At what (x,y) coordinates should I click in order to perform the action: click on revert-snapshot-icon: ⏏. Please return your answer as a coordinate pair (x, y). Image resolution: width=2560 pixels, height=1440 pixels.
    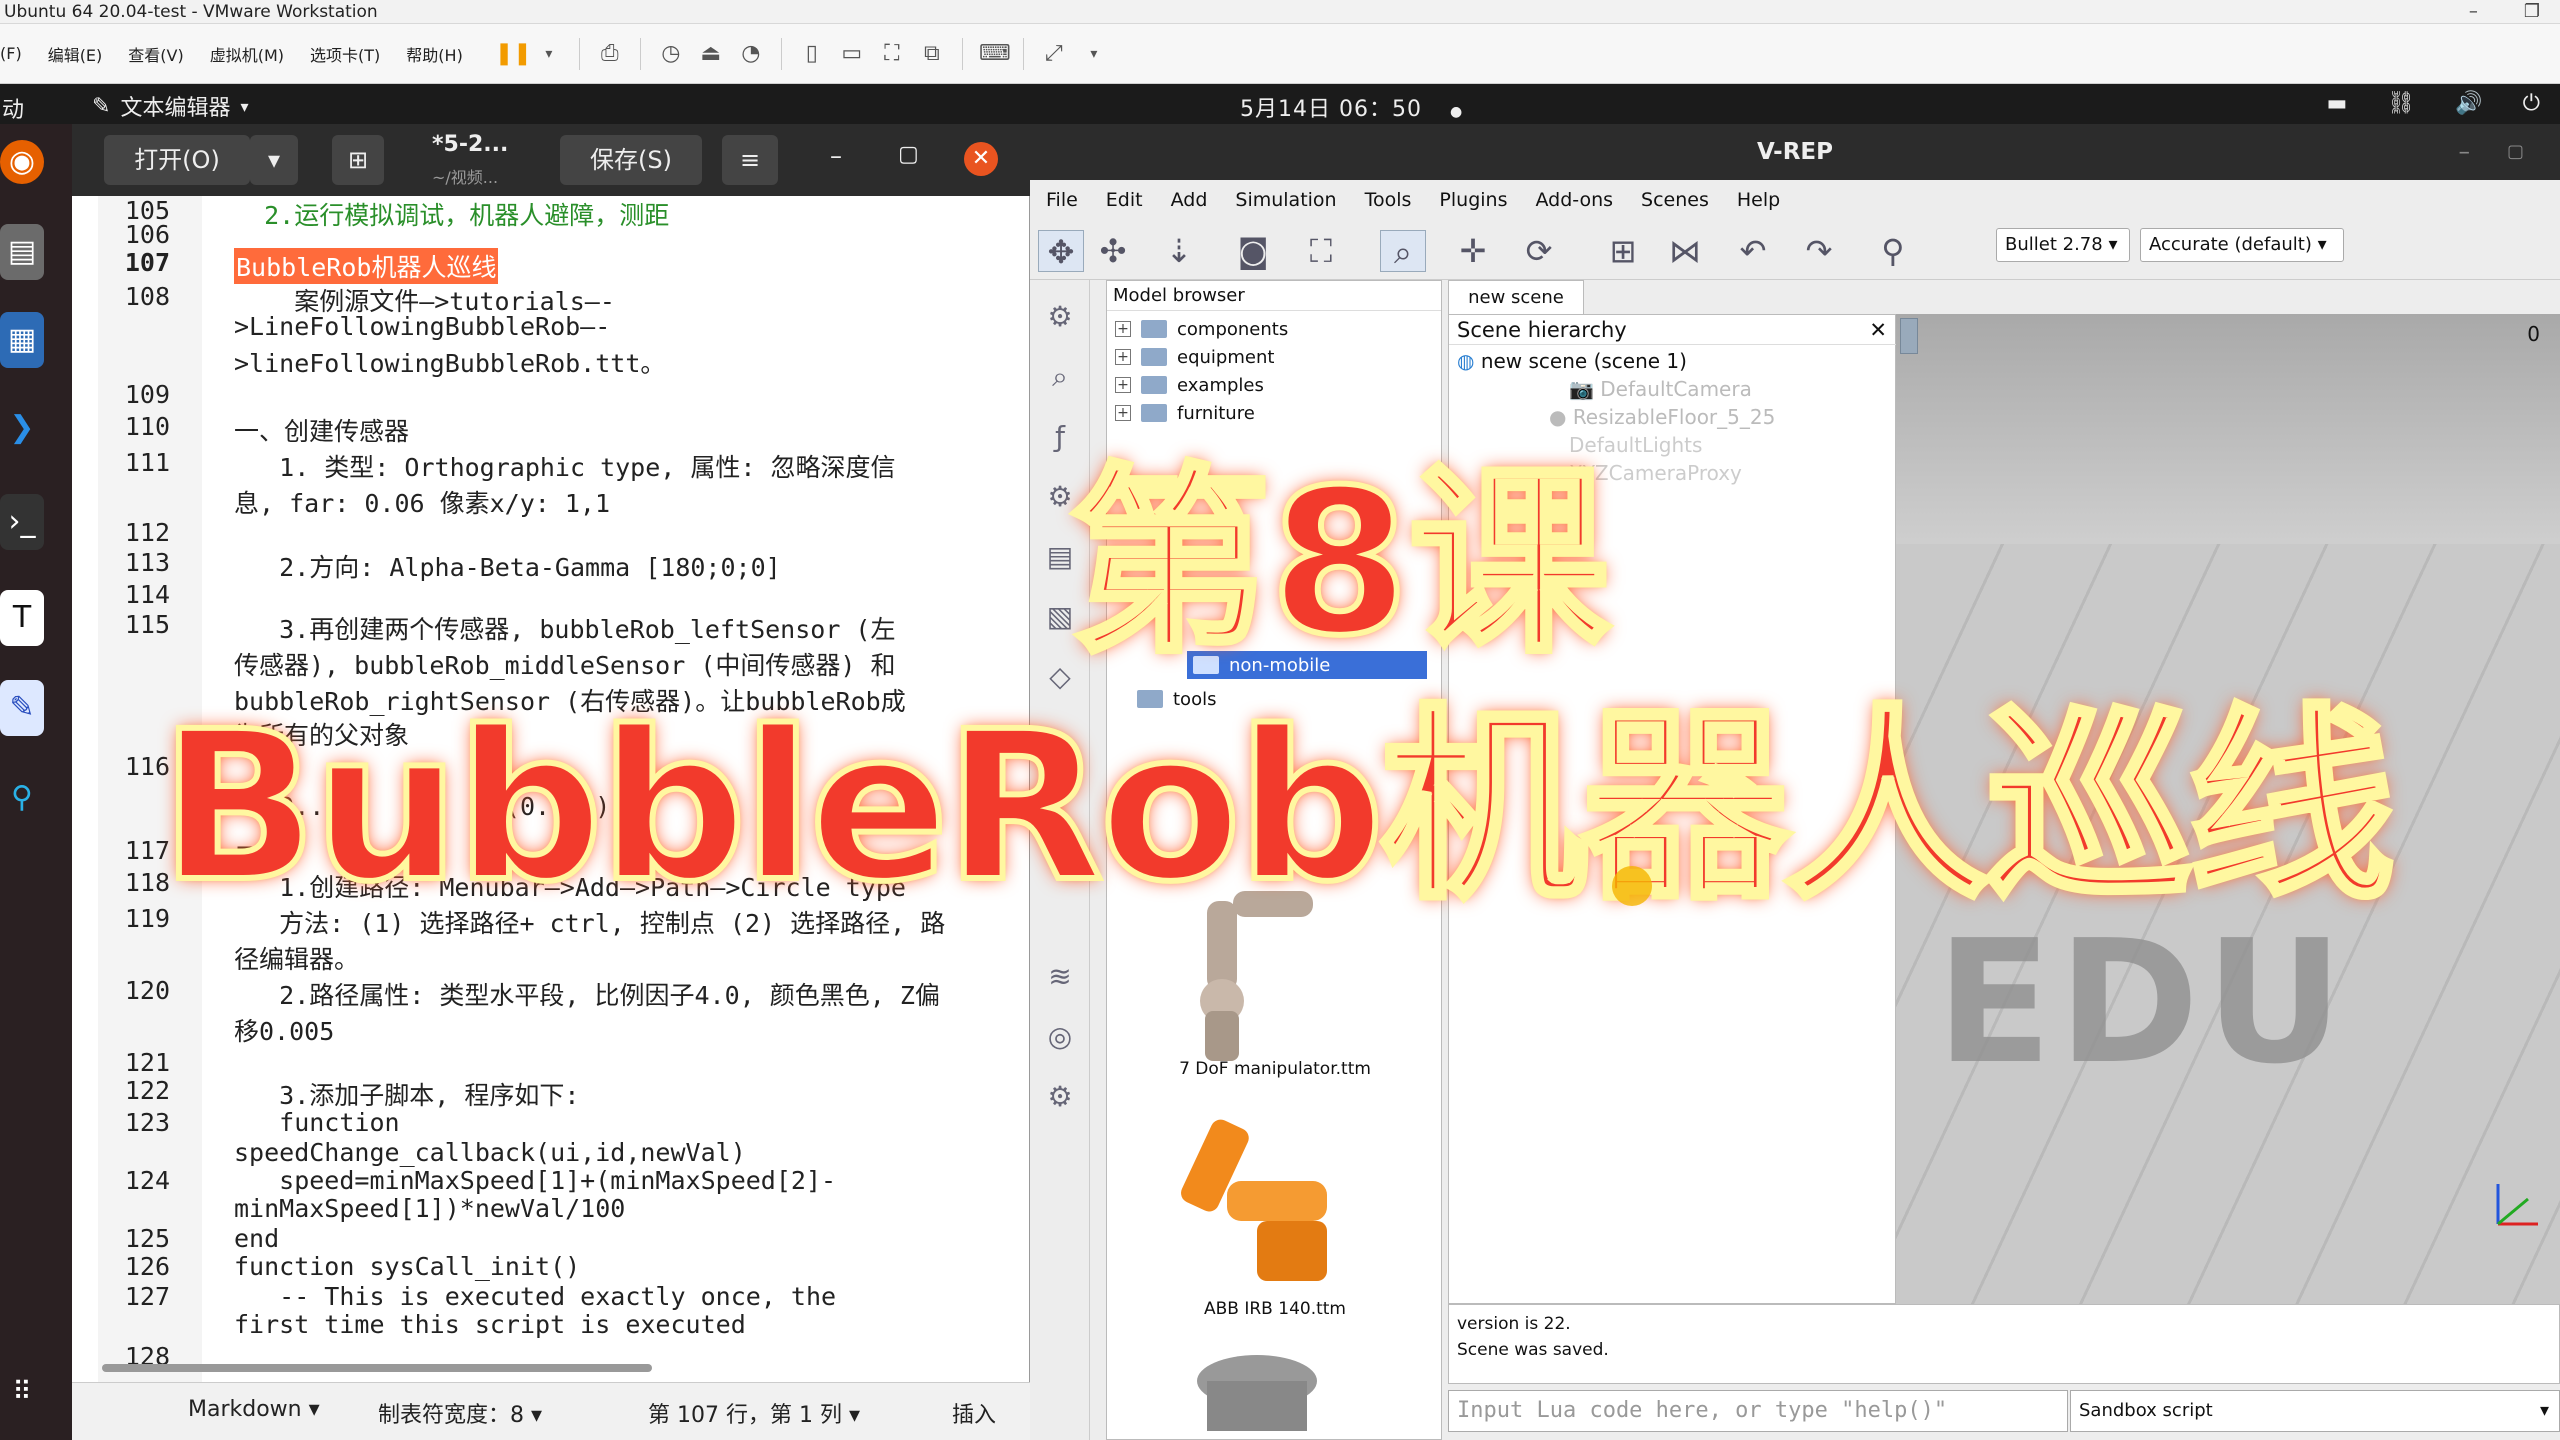
    Looking at the image, I should click on (711, 53).